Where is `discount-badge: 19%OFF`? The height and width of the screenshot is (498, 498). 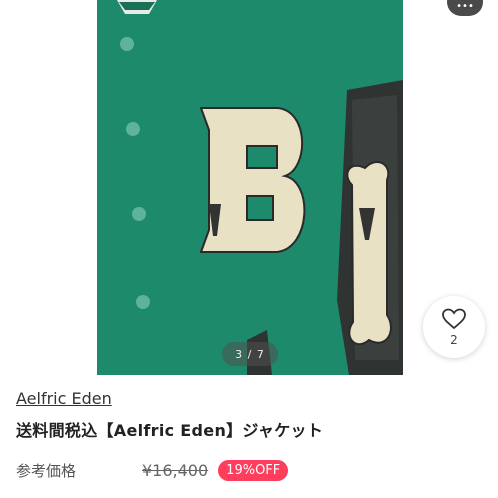 discount-badge: 19%OFF is located at coordinates (253, 470).